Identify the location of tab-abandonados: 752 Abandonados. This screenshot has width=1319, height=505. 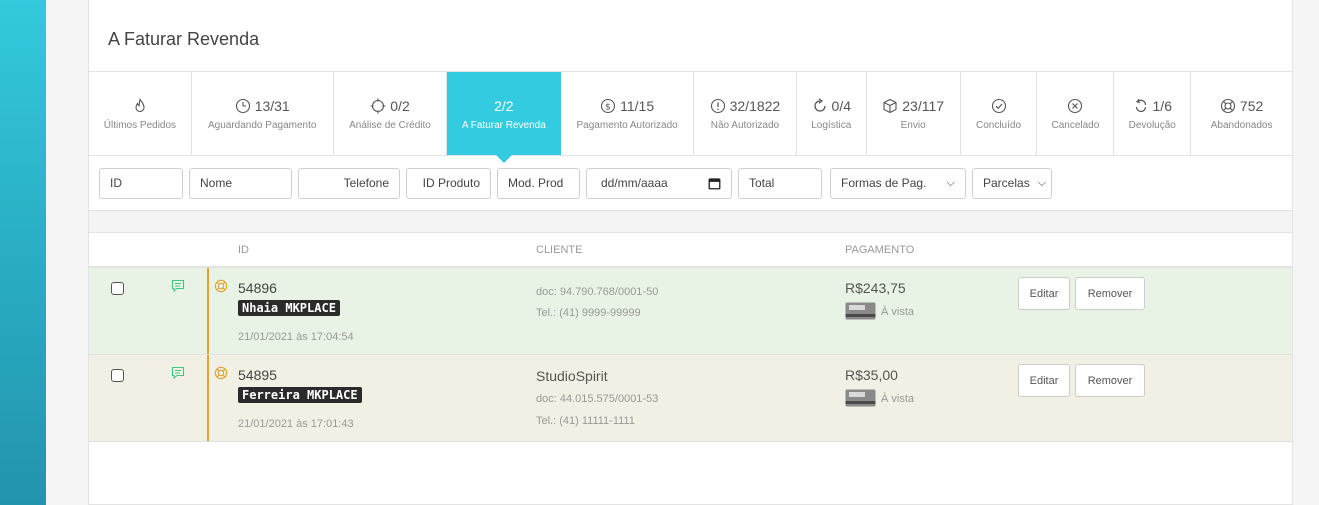
(1241, 113).